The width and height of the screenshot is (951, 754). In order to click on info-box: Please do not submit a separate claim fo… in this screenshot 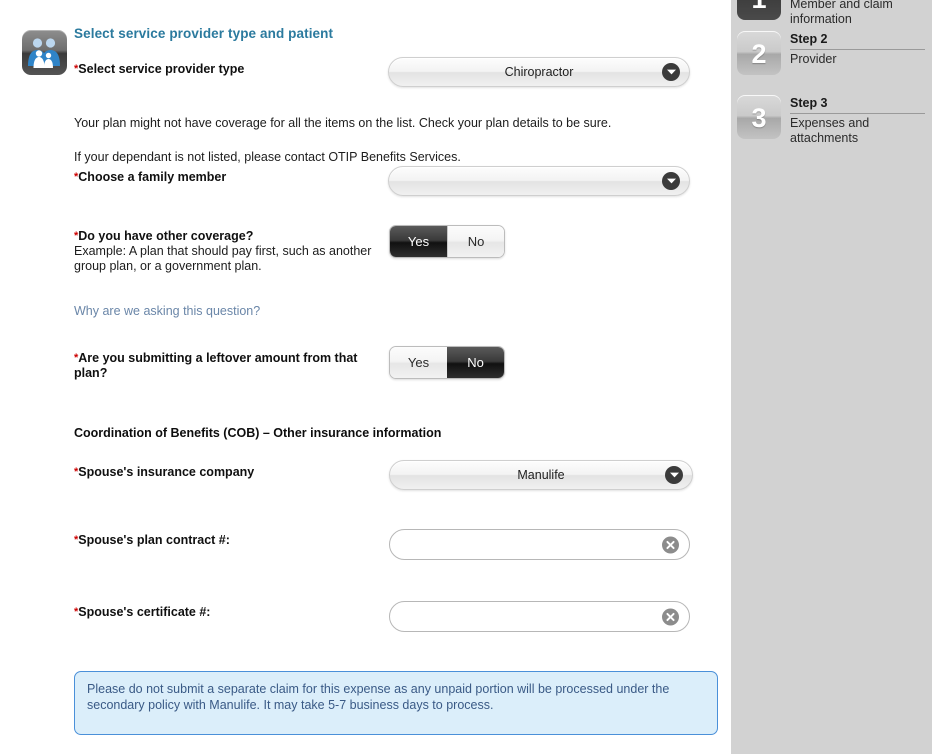, I will do `click(396, 703)`.